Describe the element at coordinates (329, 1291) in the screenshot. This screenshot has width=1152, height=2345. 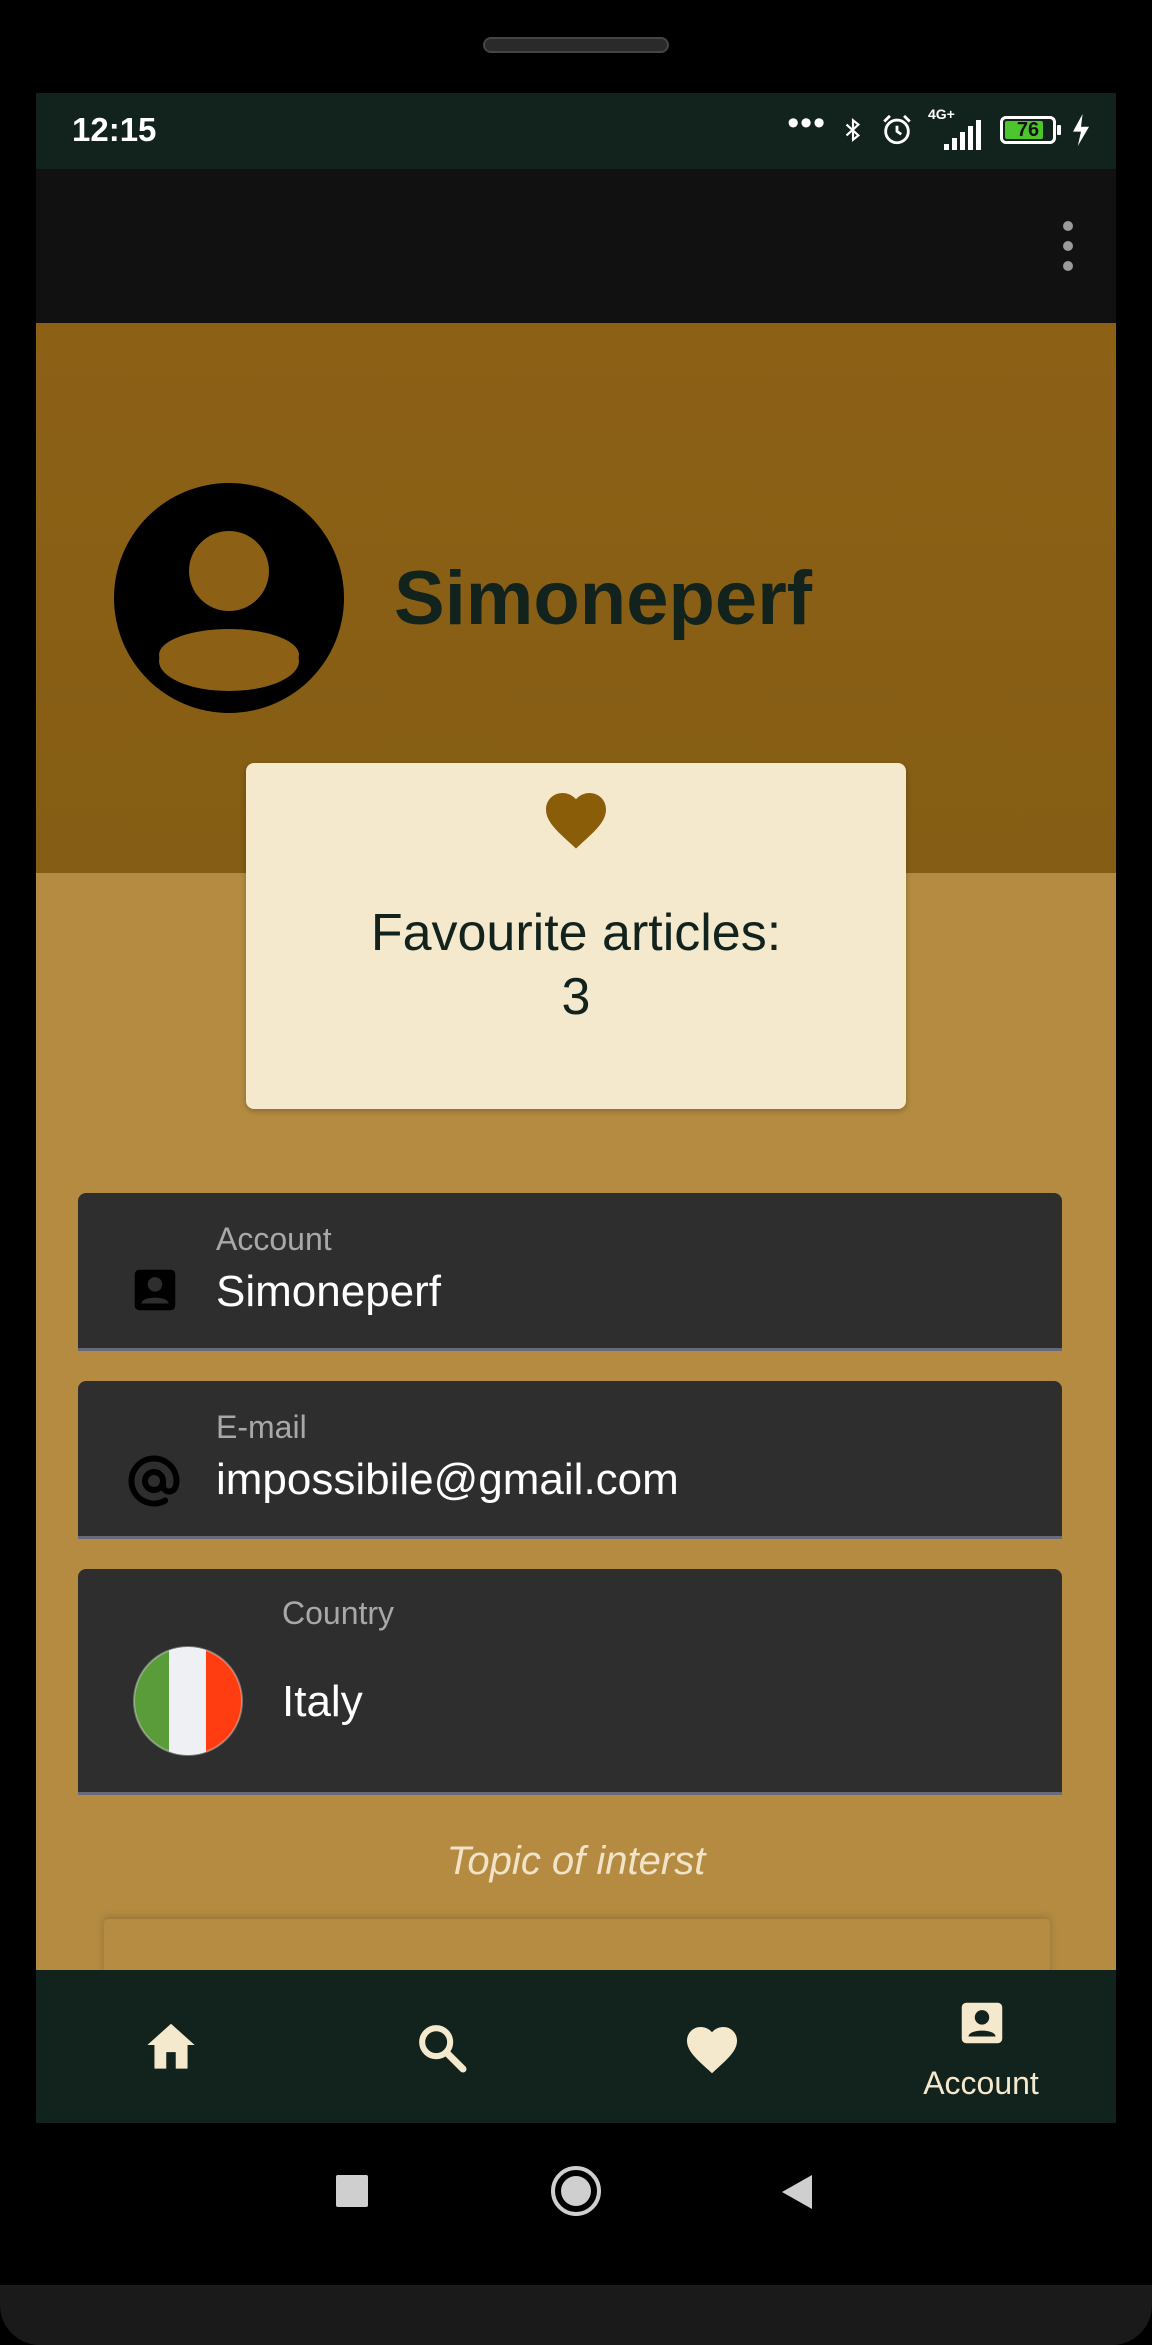
I see `account-field-value: Simoneperf` at that location.